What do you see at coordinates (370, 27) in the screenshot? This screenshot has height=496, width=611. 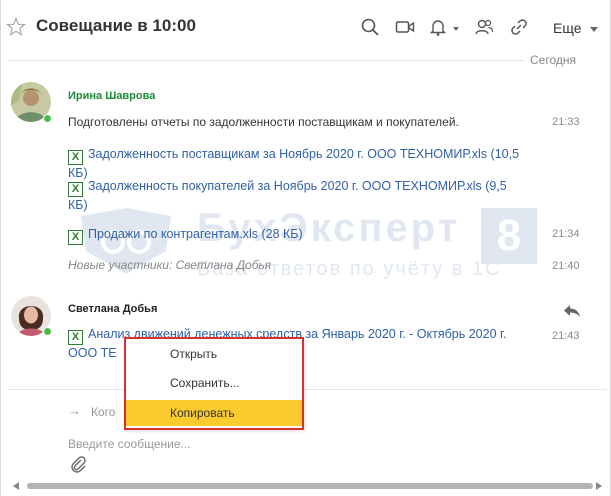 I see `search-icon` at bounding box center [370, 27].